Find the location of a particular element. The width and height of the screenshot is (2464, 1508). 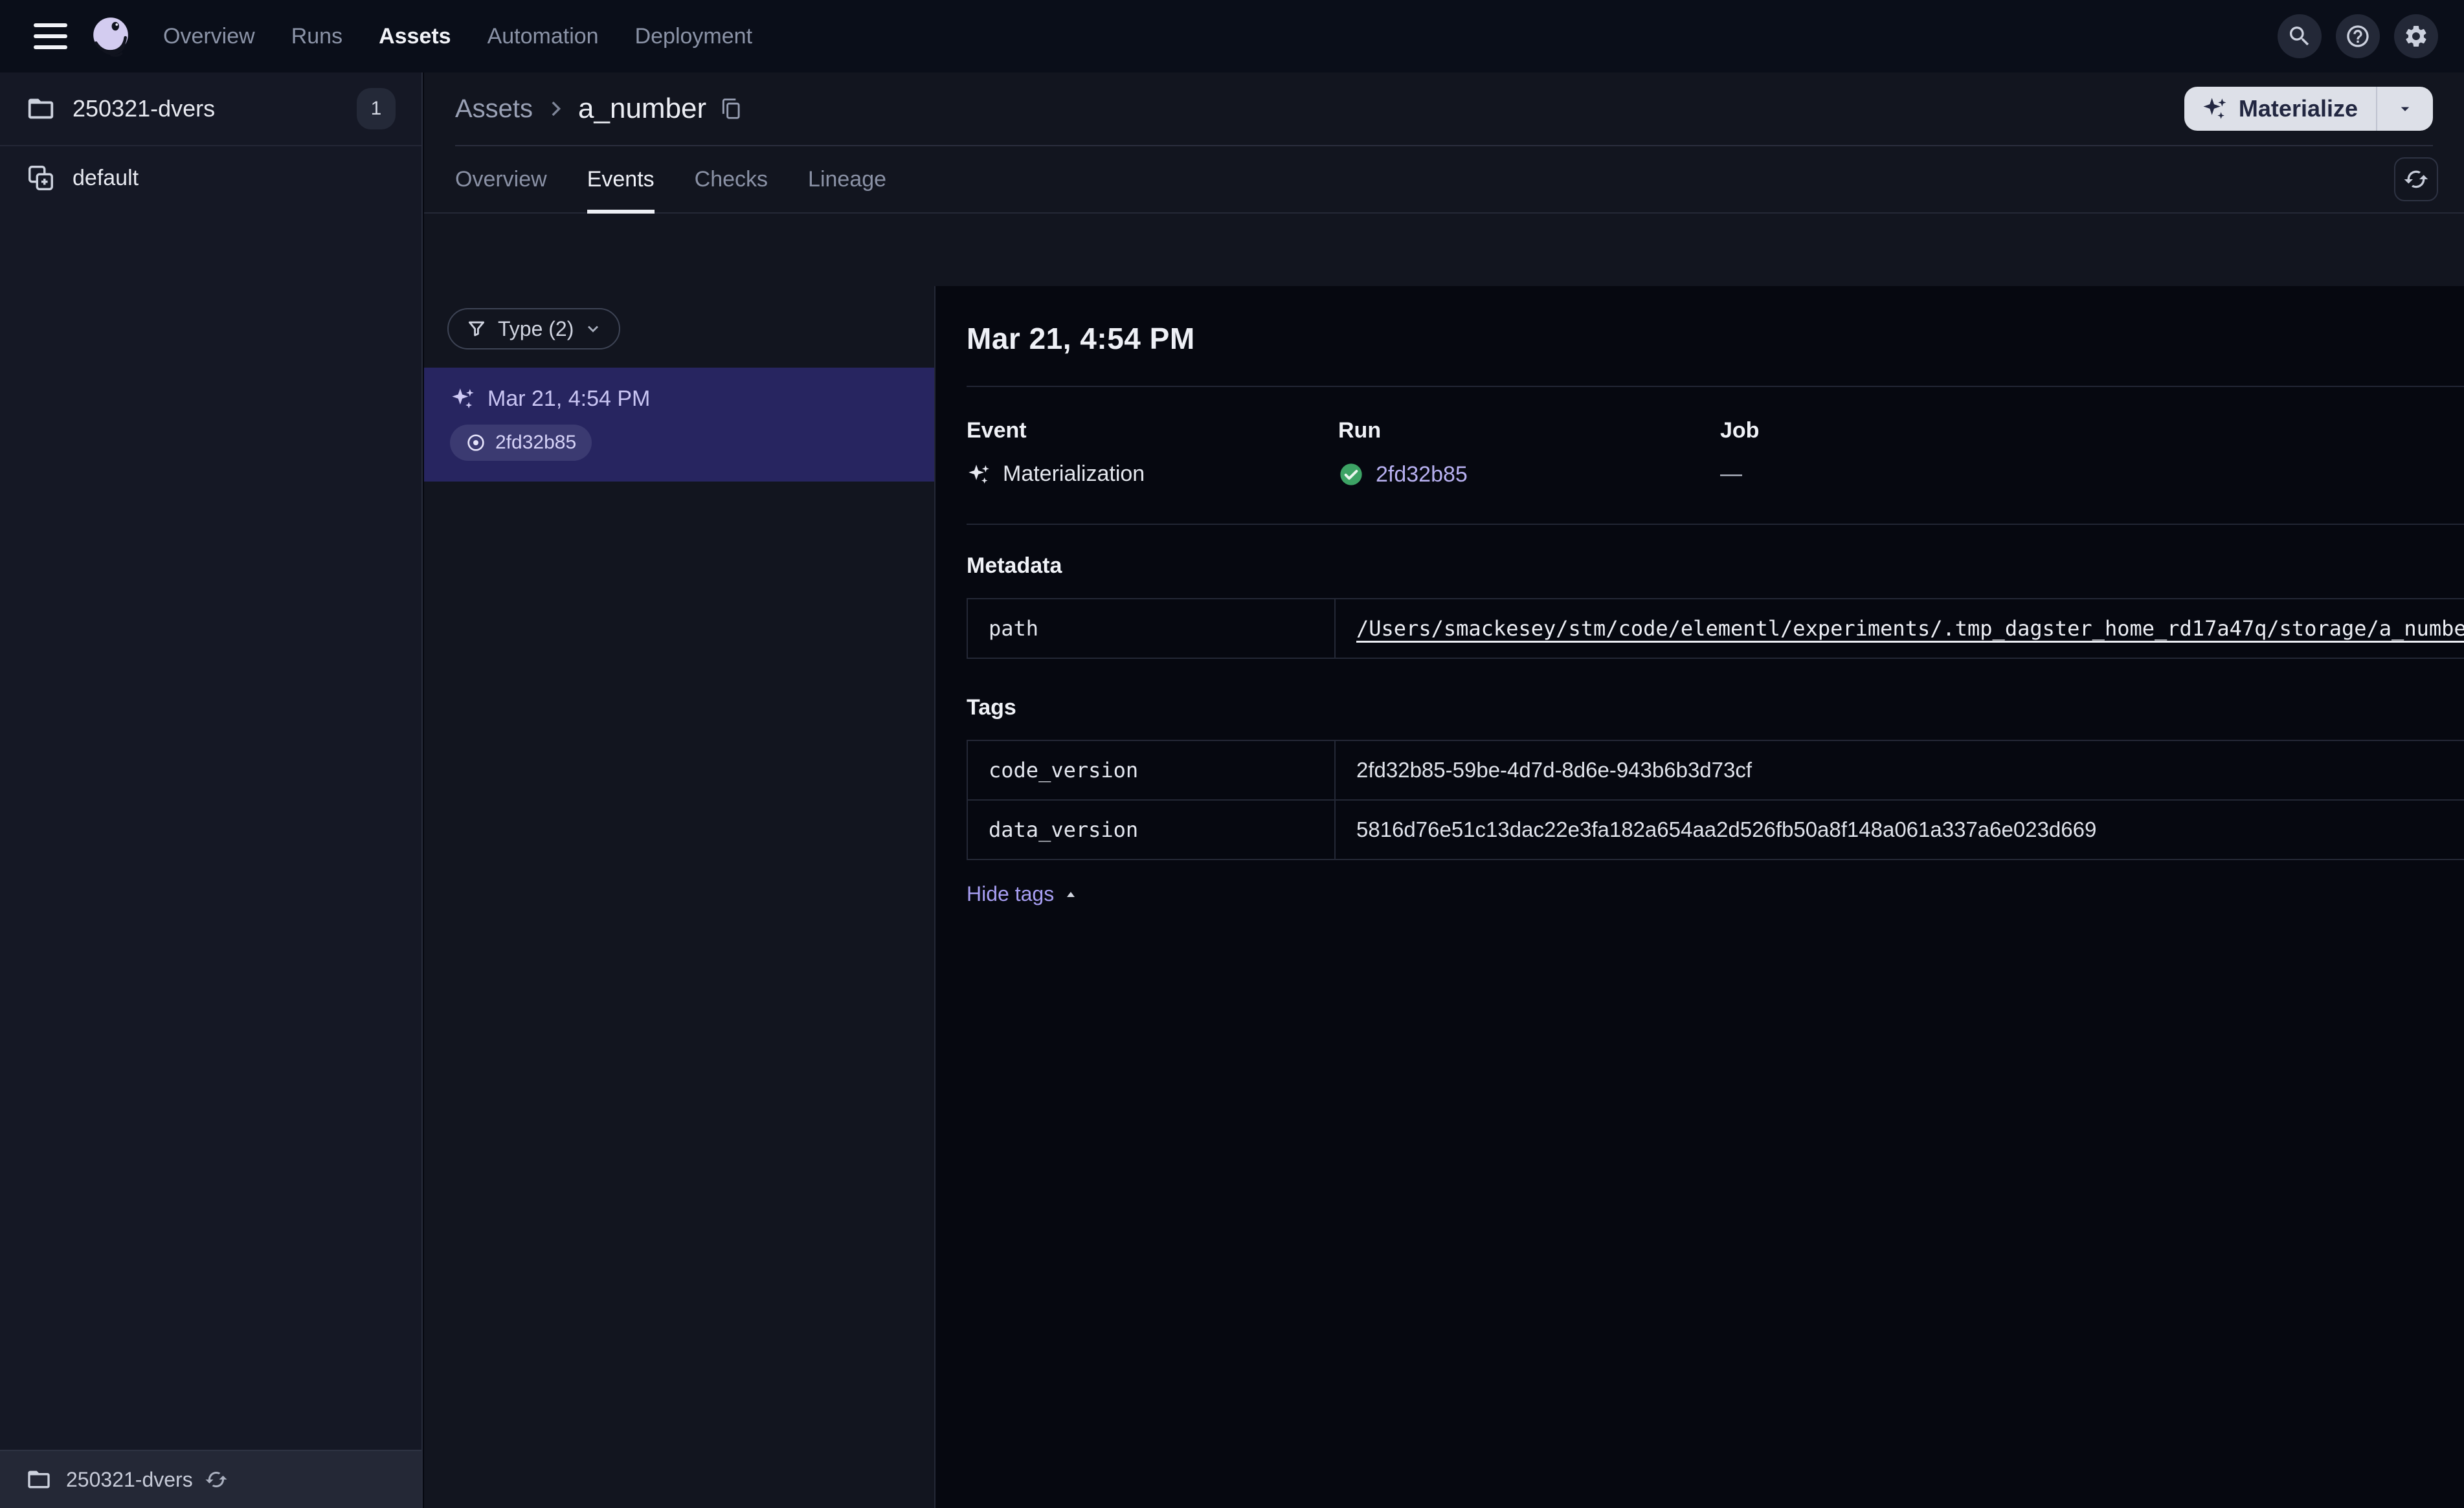

settings-gear-icon is located at coordinates (2416, 36).